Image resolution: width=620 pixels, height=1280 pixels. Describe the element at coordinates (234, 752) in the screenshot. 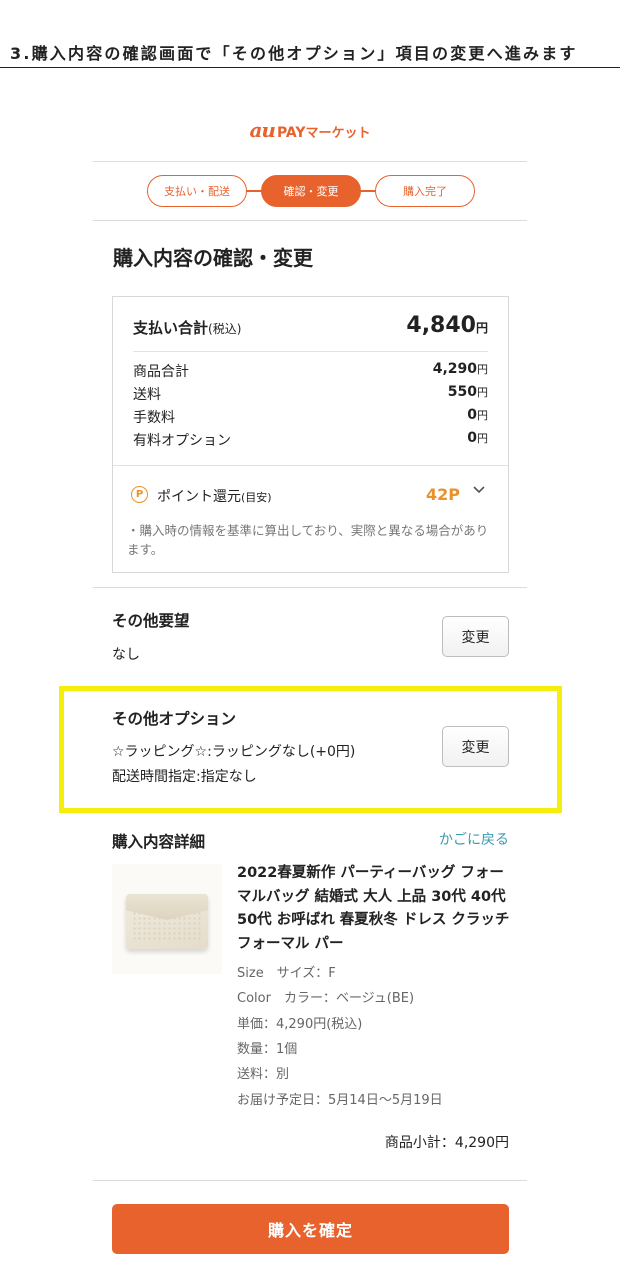

I see `wrapping-option: ☆ラッピング☆:ラッピングなし(+0円)` at that location.